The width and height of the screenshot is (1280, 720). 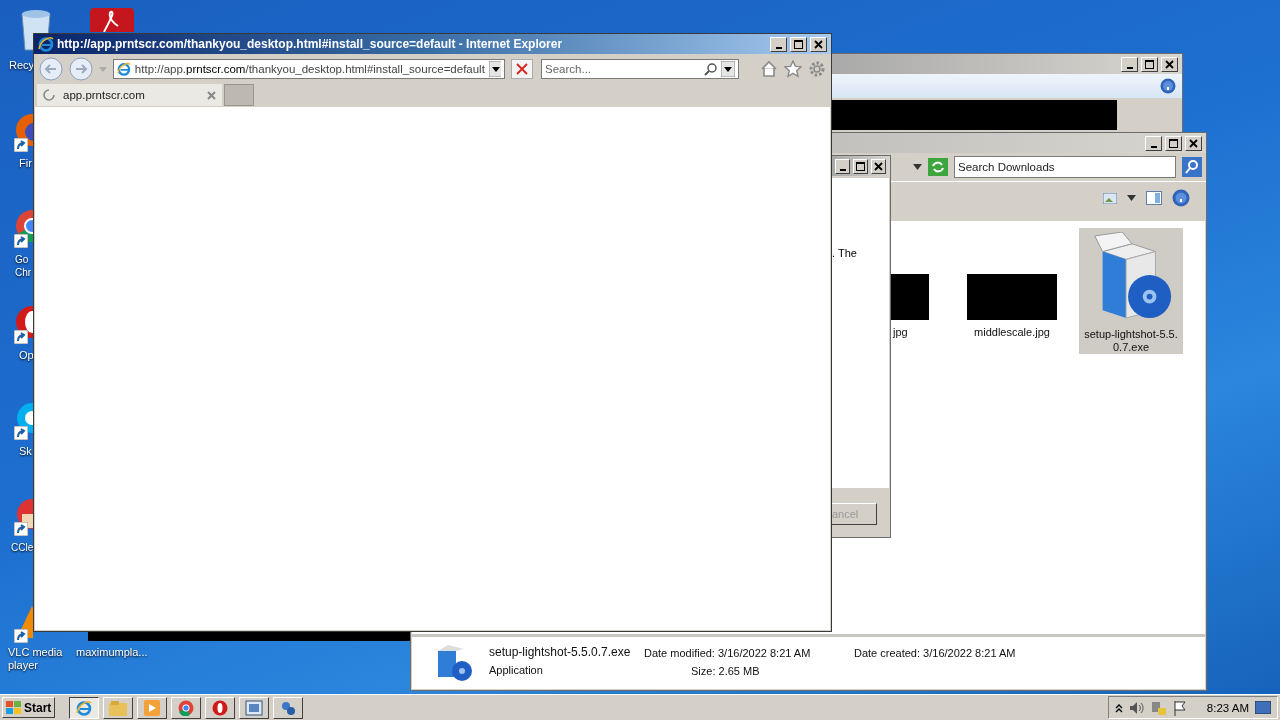 I want to click on home-icon, so click(x=769, y=69).